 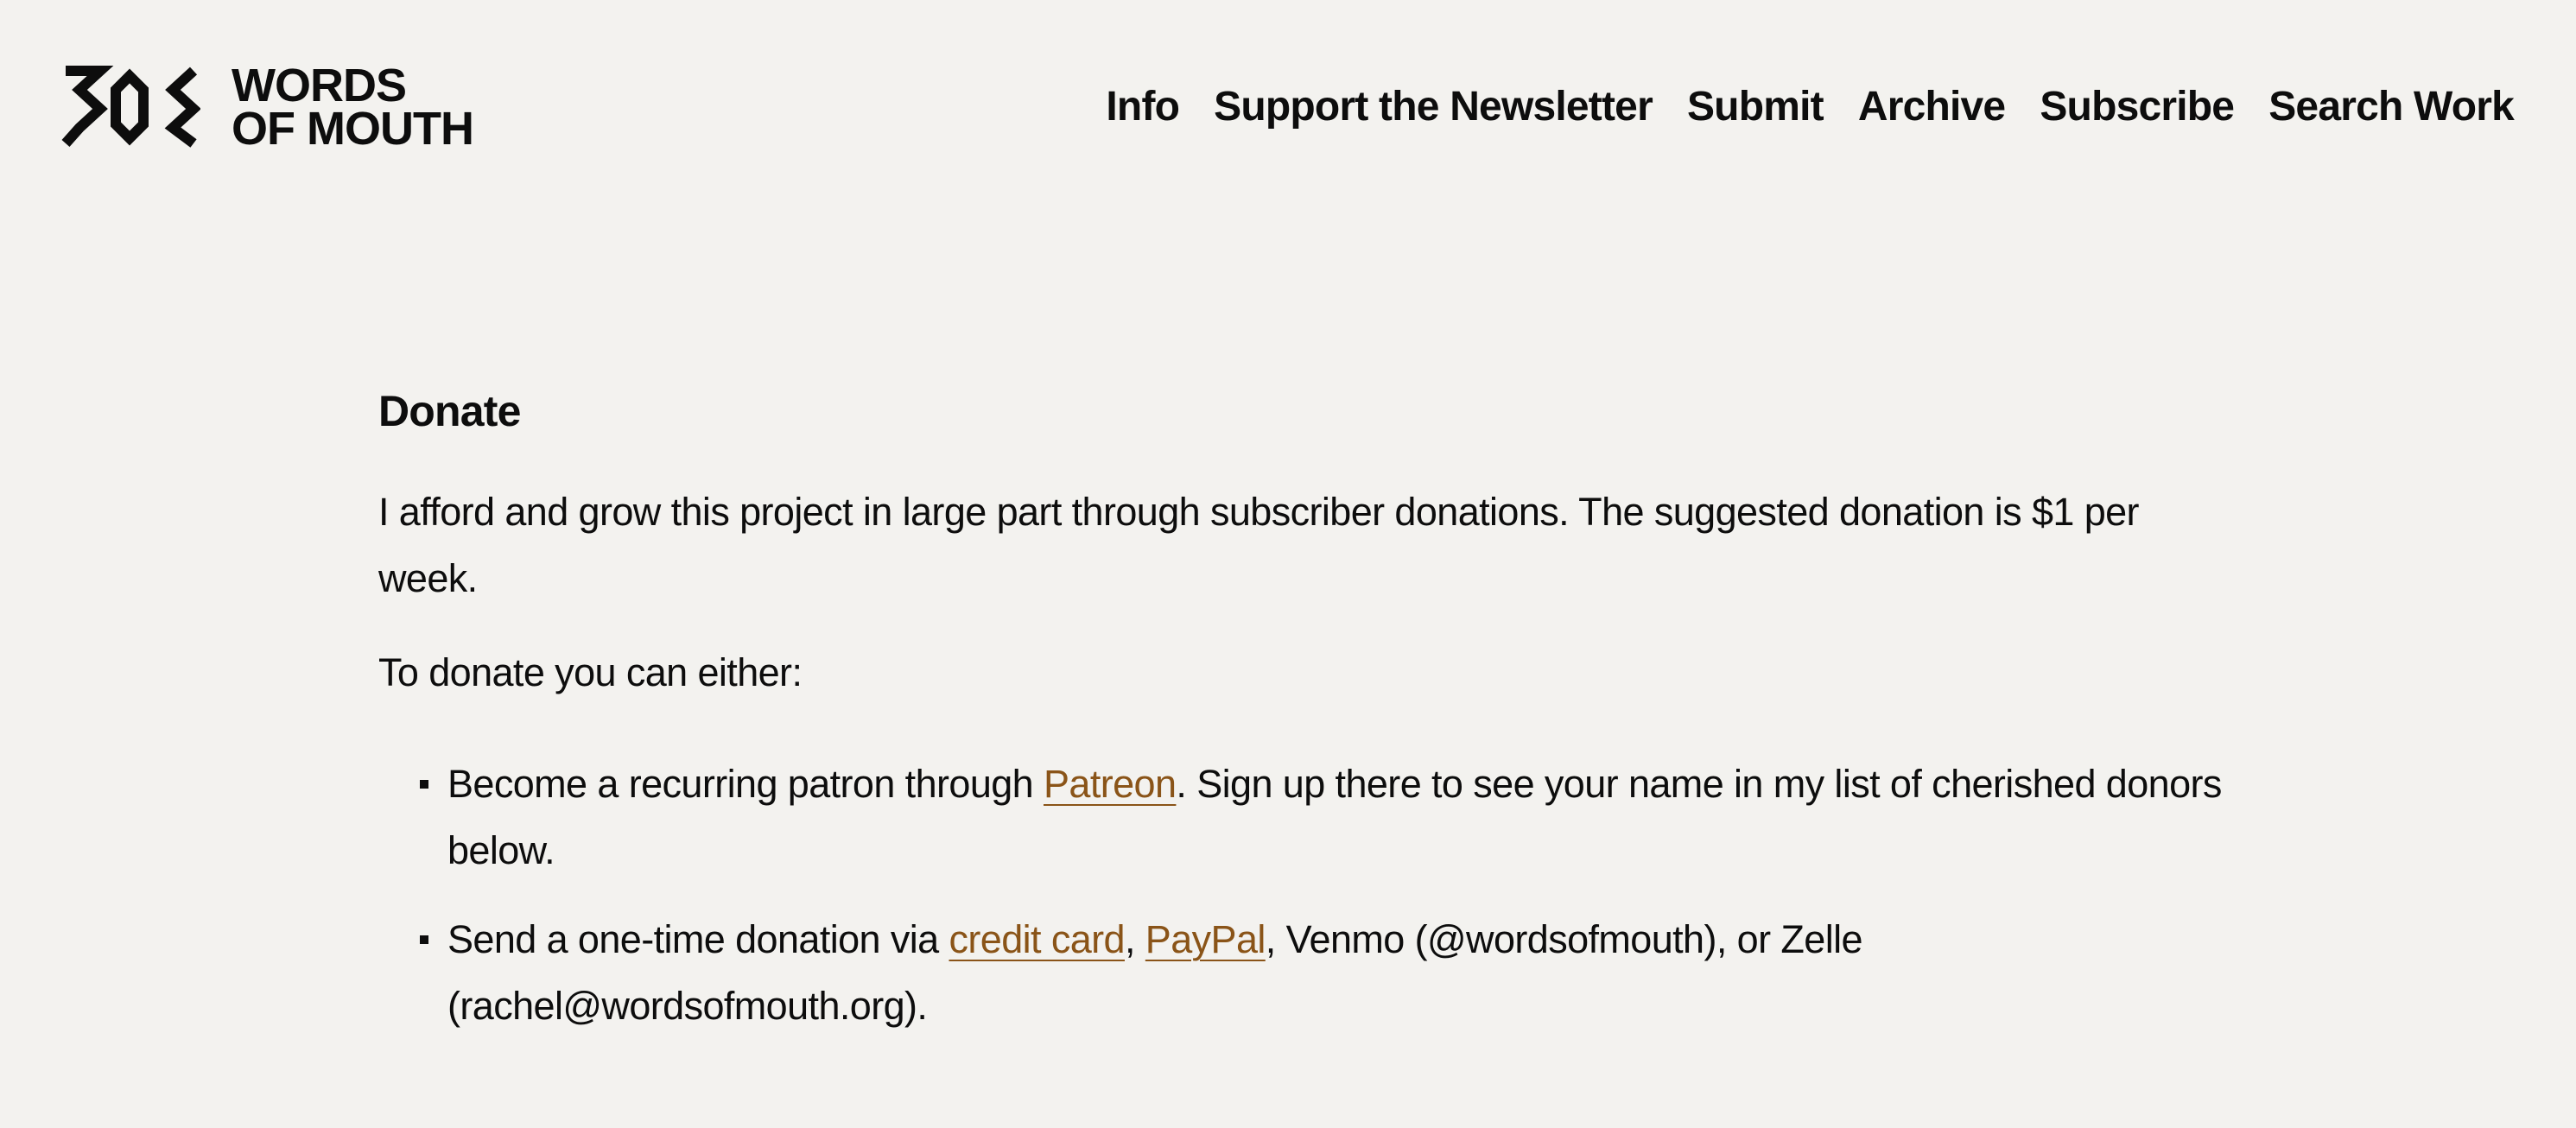 What do you see at coordinates (1143, 107) in the screenshot?
I see `nav-info: Info` at bounding box center [1143, 107].